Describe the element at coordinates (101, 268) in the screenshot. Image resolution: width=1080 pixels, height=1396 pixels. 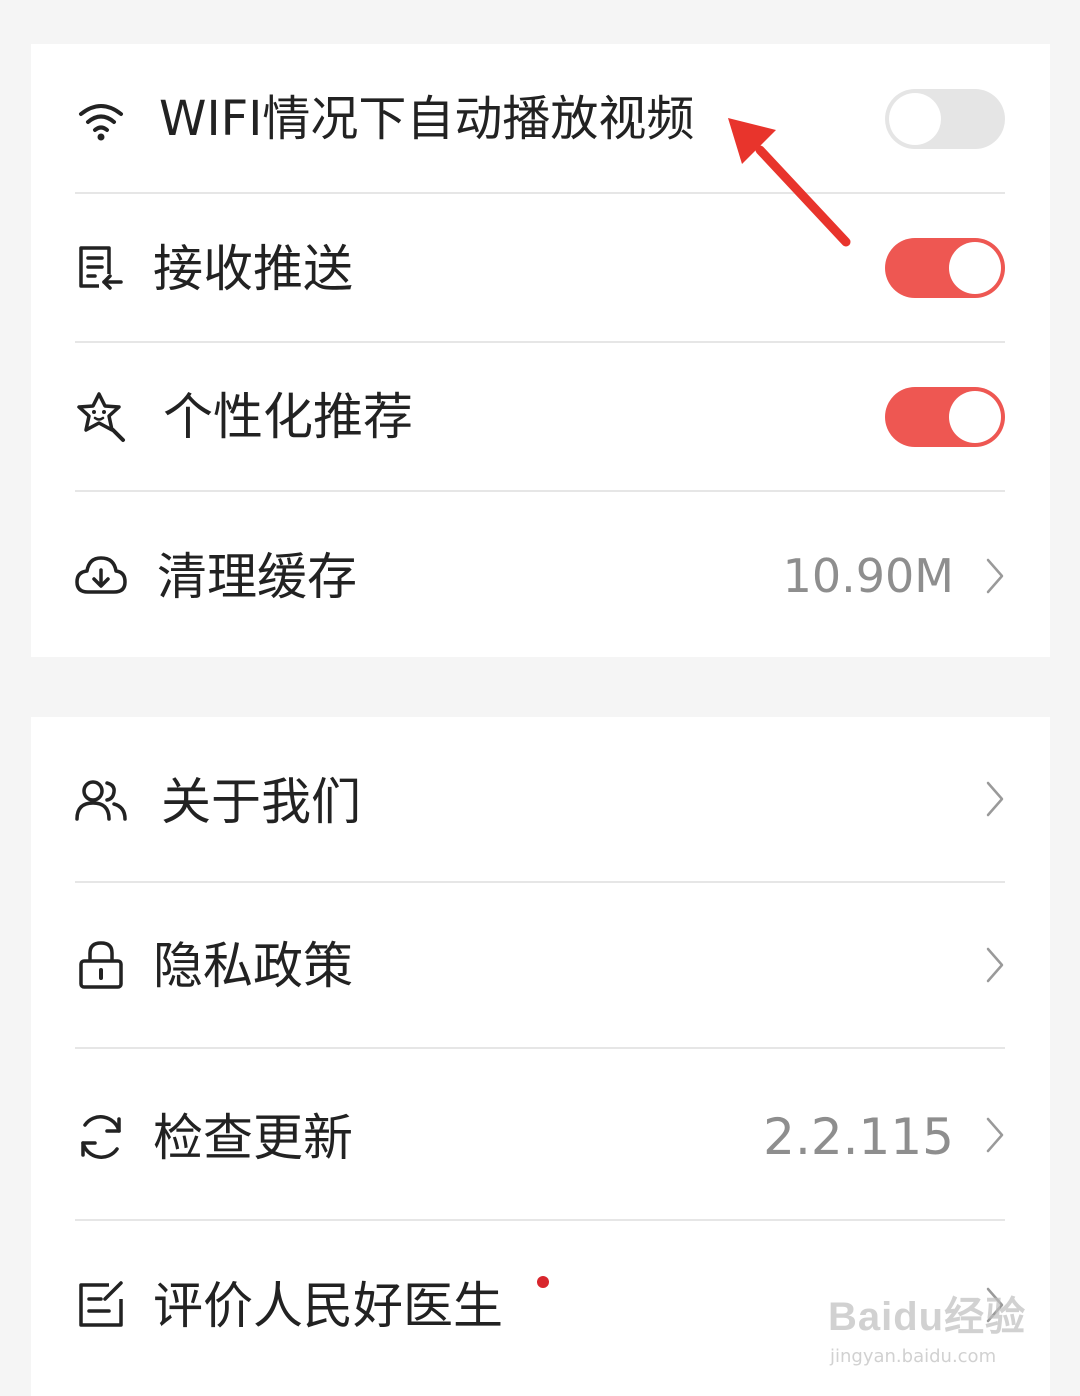
I see `push-document-icon` at that location.